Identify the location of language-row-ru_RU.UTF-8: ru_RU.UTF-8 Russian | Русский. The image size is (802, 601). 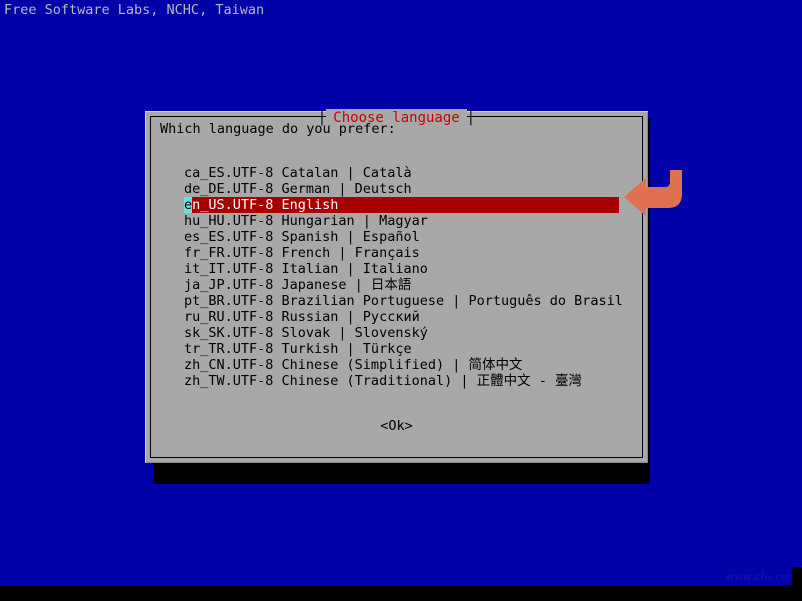
(396, 317).